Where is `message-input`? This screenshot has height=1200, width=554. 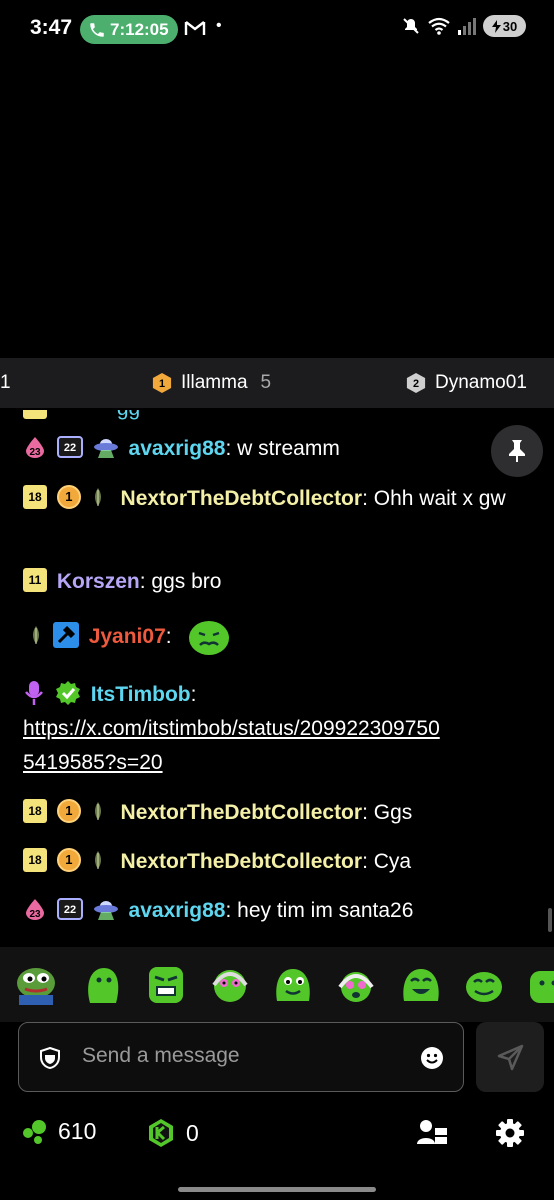
message-input is located at coordinates (232, 1056).